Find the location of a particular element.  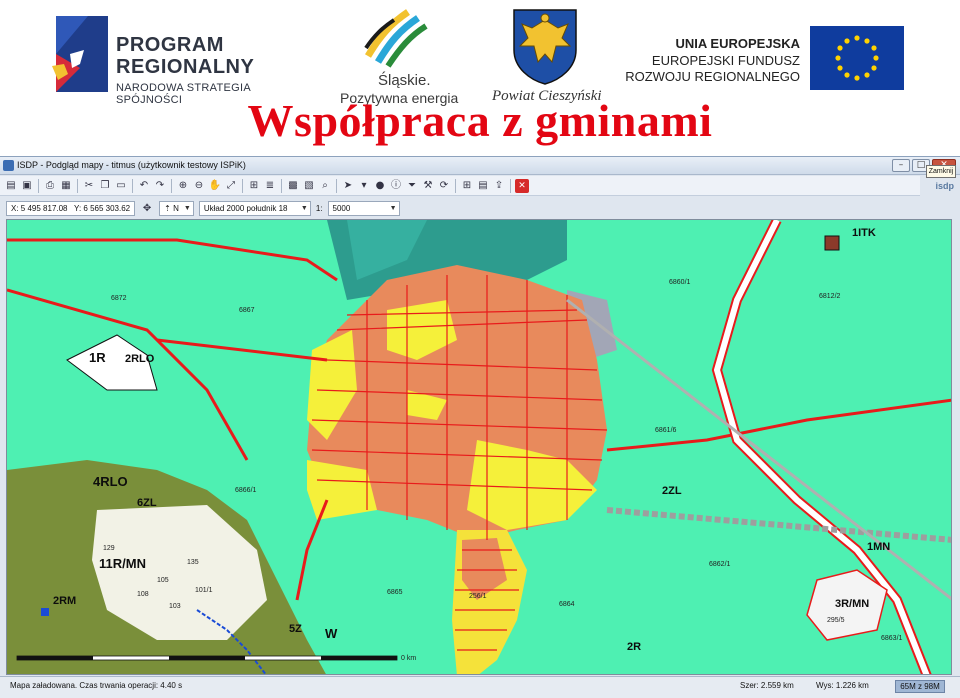

map-height: Wys: 1.226 km is located at coordinates (842, 685).